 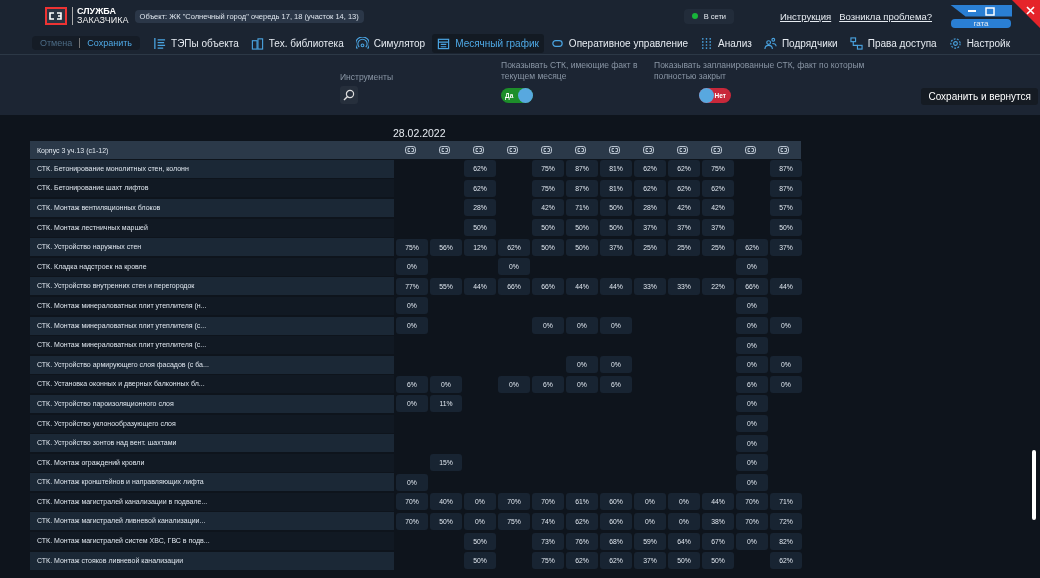 I want to click on books-icon, so click(x=257, y=43).